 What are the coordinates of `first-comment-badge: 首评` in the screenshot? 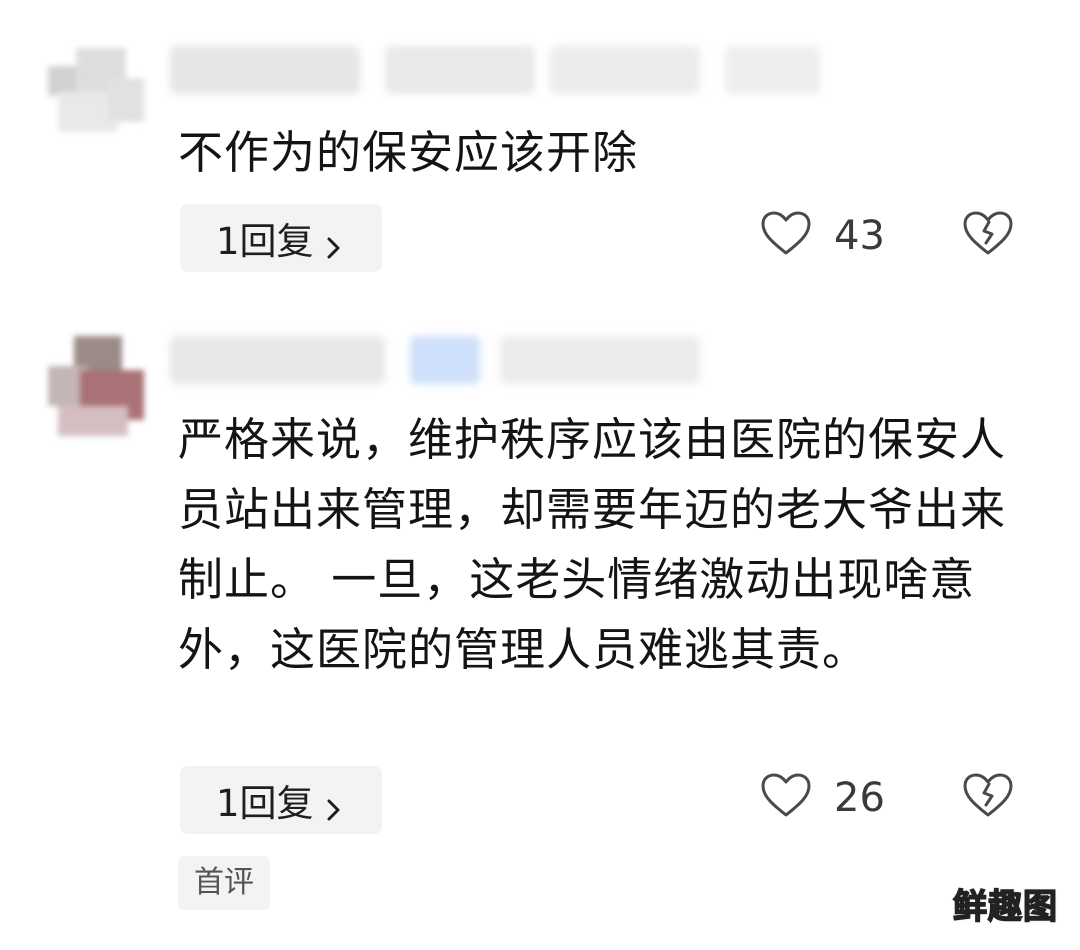 It's located at (224, 883).